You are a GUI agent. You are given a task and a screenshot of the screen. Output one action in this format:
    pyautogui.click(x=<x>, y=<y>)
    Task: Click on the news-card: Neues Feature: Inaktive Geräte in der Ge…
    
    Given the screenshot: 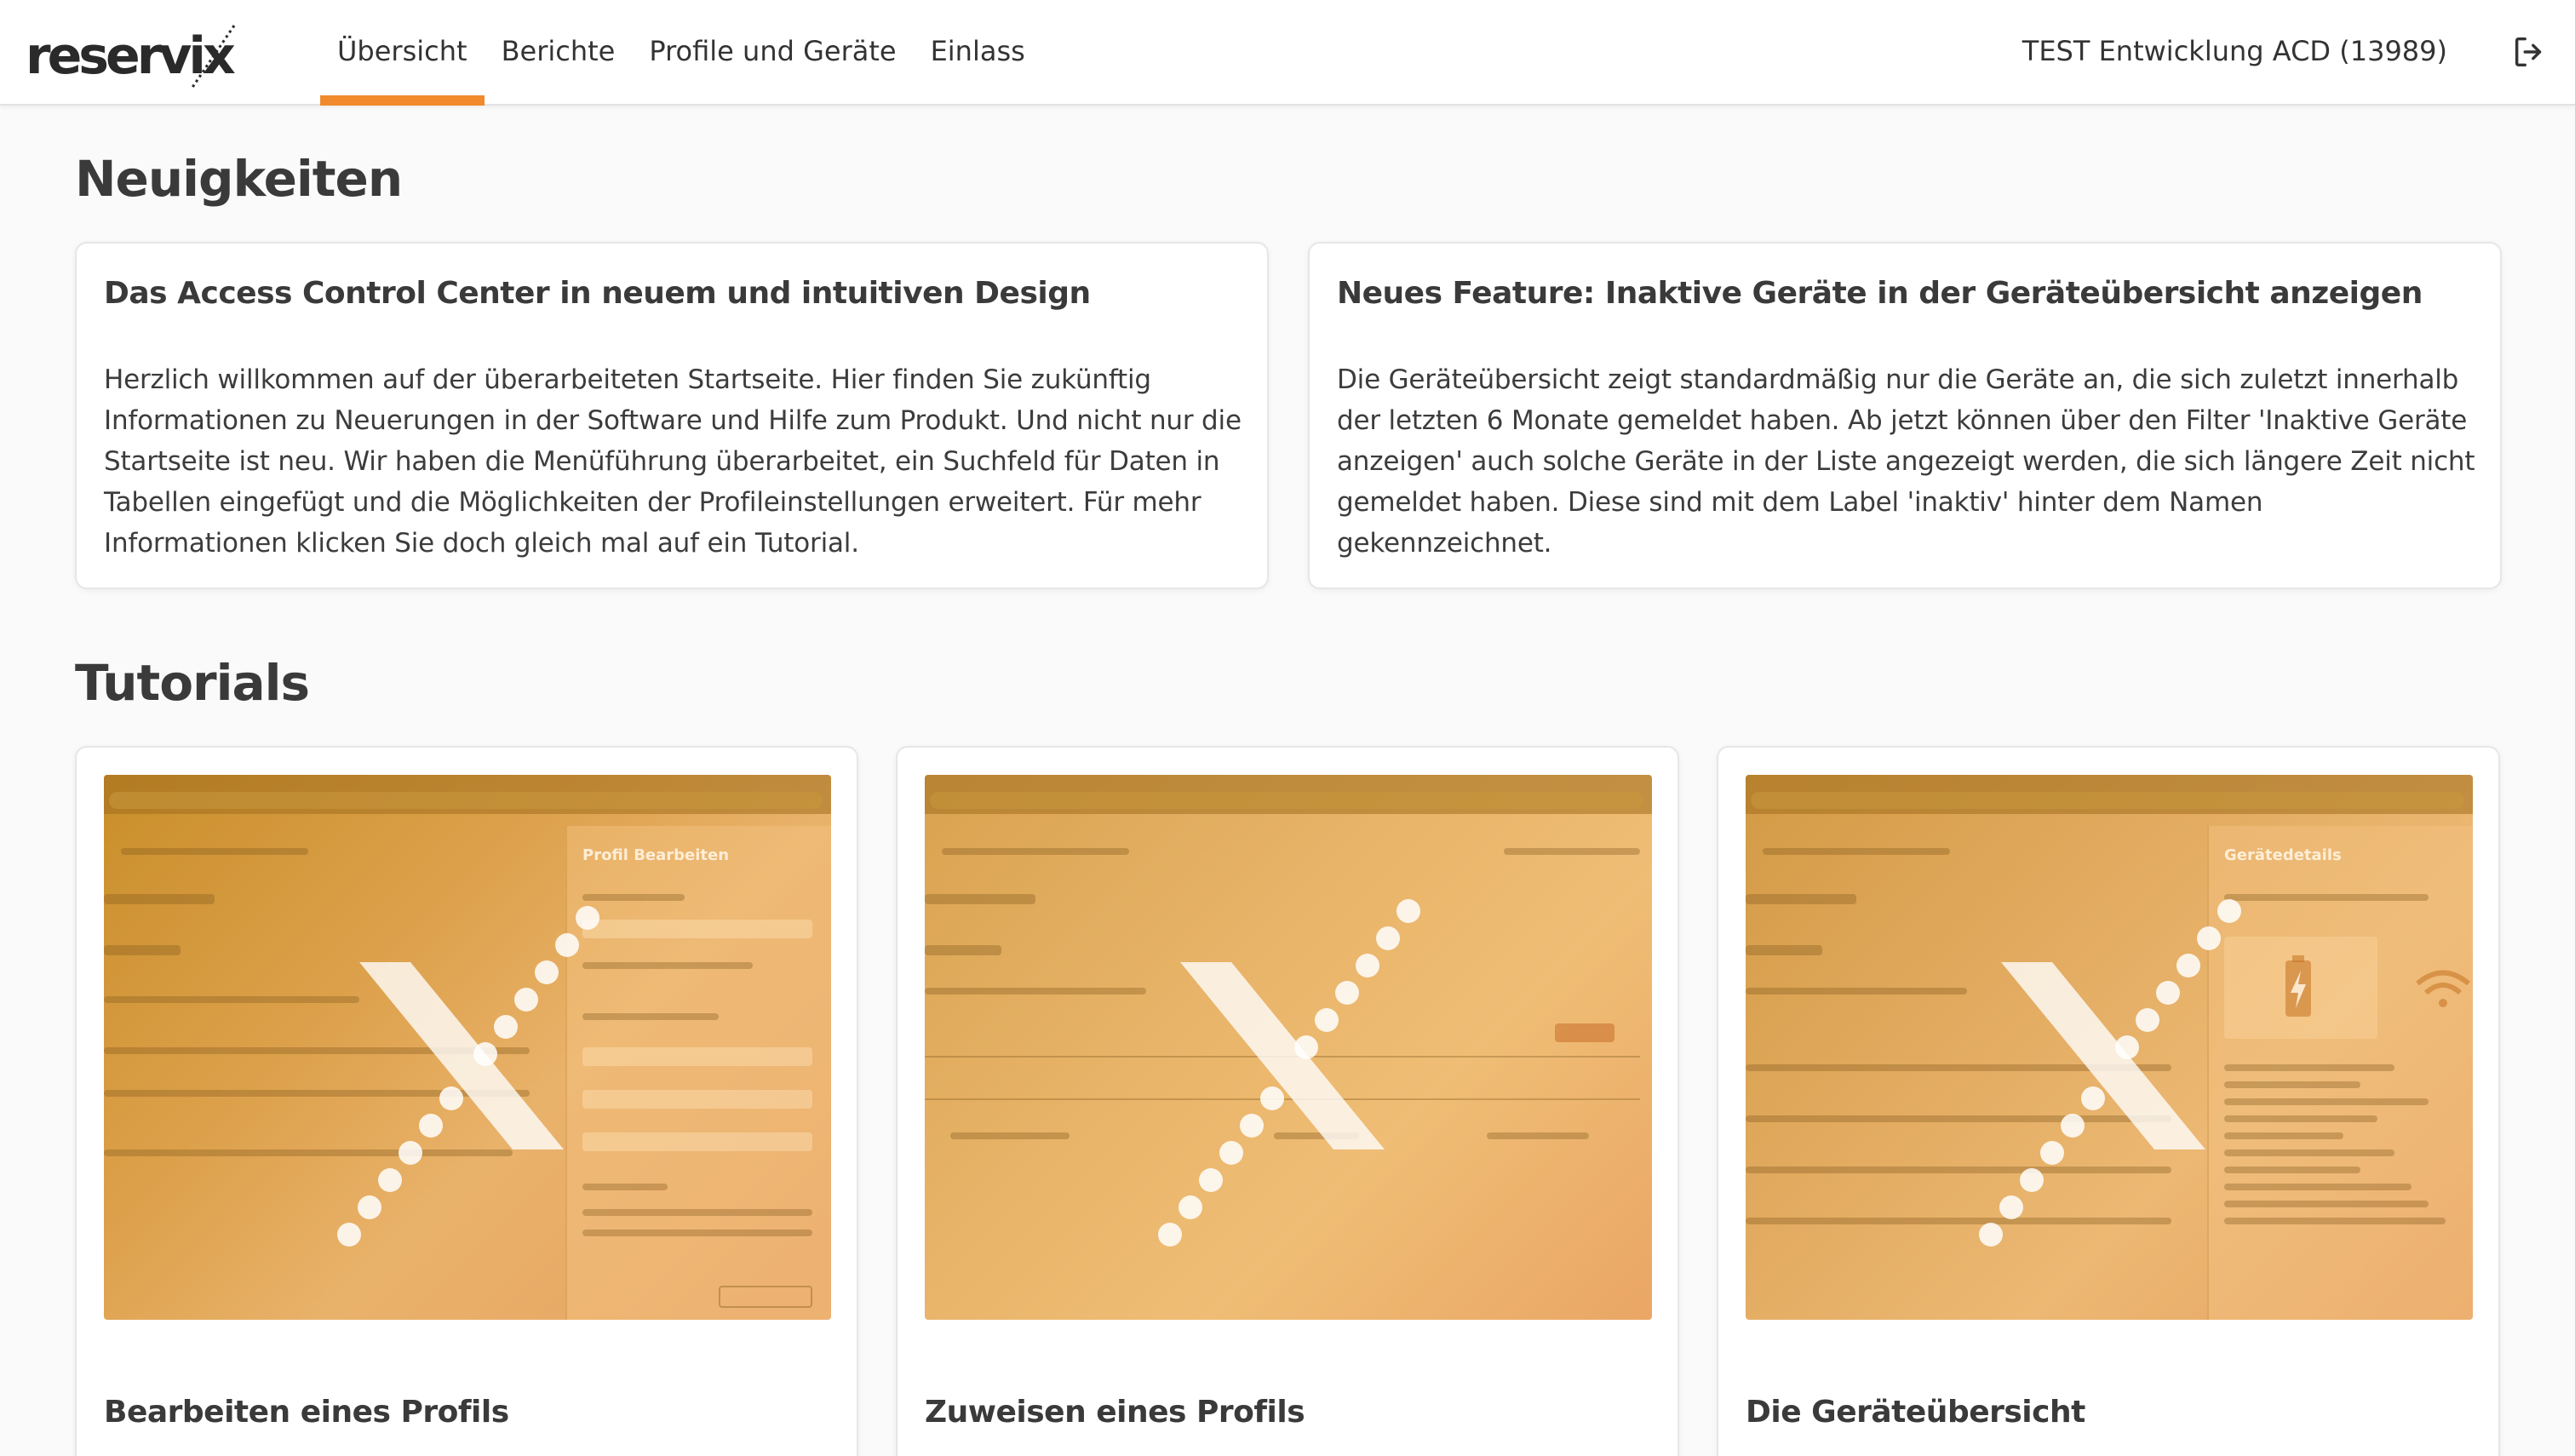 What is the action you would take?
    pyautogui.click(x=1905, y=415)
    